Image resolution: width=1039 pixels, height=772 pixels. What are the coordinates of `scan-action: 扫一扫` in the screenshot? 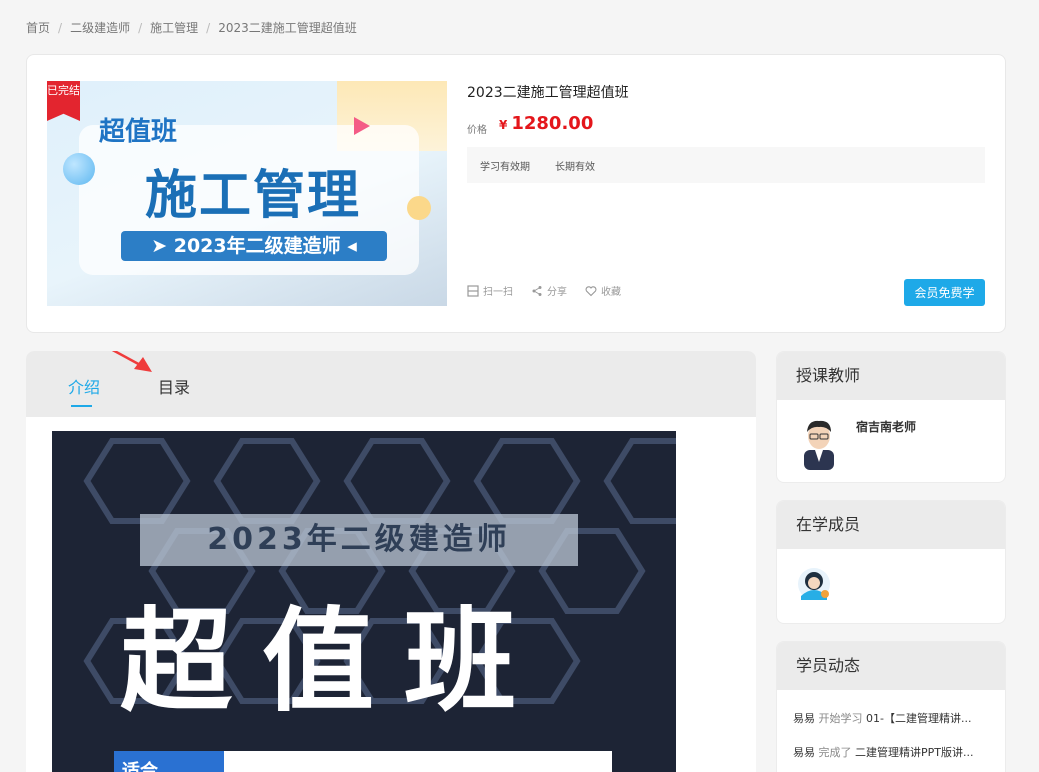 It's located at (490, 290).